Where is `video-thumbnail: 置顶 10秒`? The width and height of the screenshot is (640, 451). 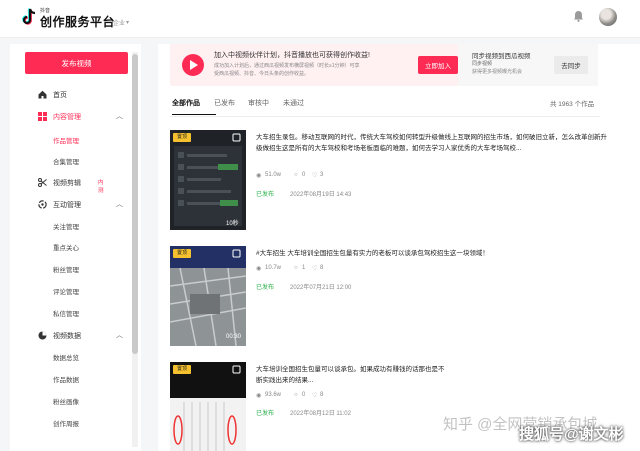
video-thumbnail: 置顶 10秒 is located at coordinates (208, 180).